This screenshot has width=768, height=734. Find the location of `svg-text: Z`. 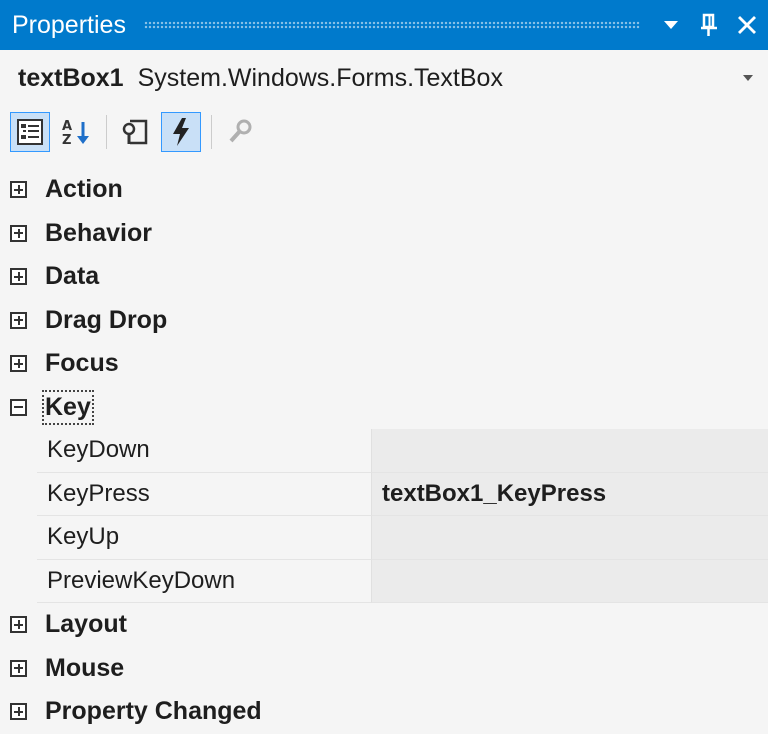

svg-text: Z is located at coordinates (66, 139).